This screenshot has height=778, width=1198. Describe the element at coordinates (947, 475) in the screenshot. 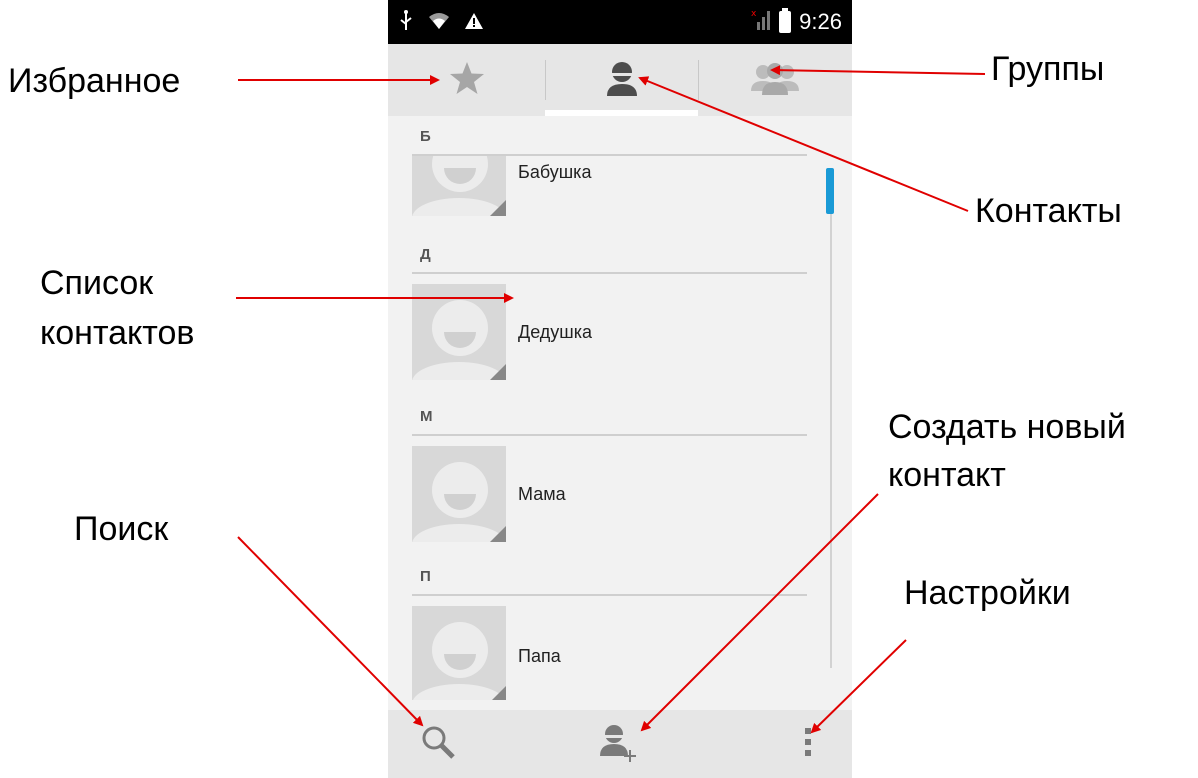

I see `label-create-line2: контакт` at that location.